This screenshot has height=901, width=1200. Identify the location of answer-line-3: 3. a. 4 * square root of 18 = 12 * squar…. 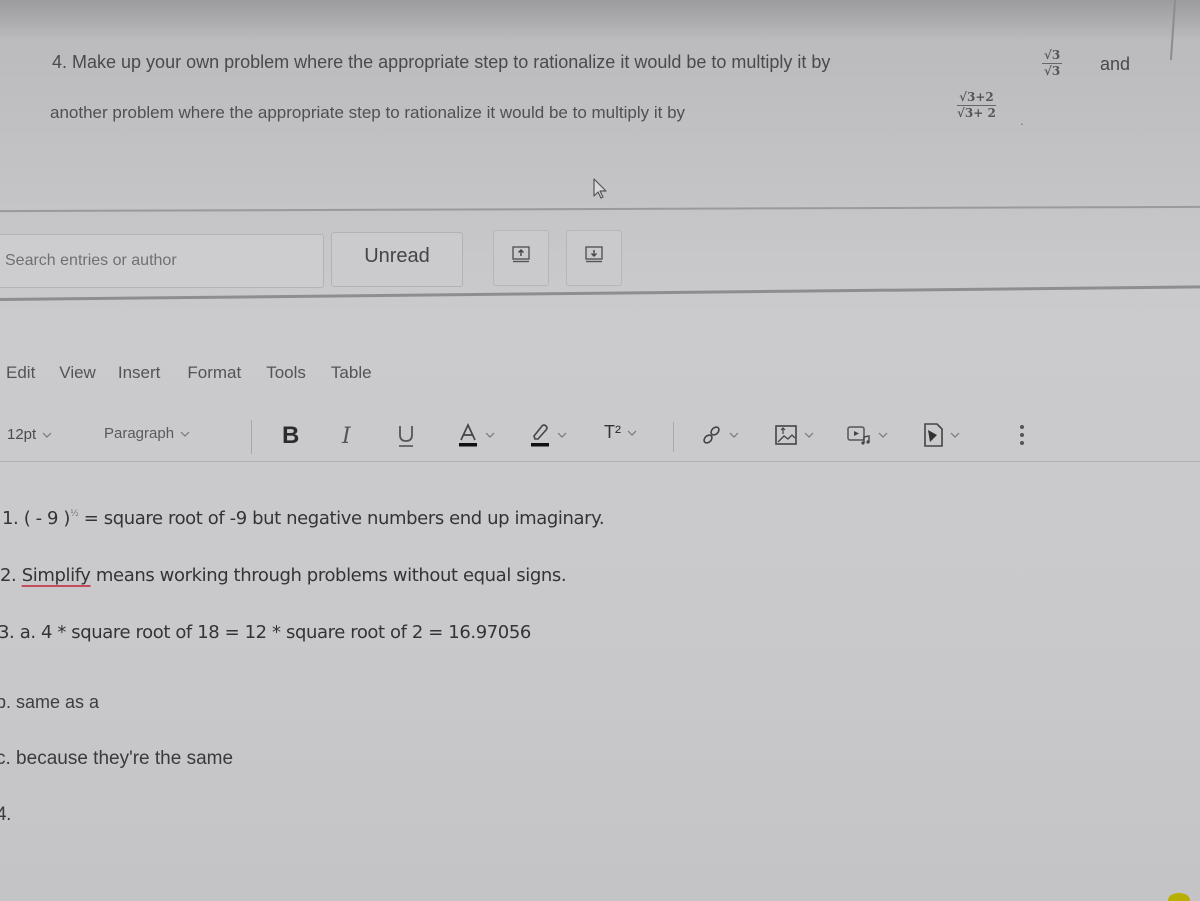
(265, 632).